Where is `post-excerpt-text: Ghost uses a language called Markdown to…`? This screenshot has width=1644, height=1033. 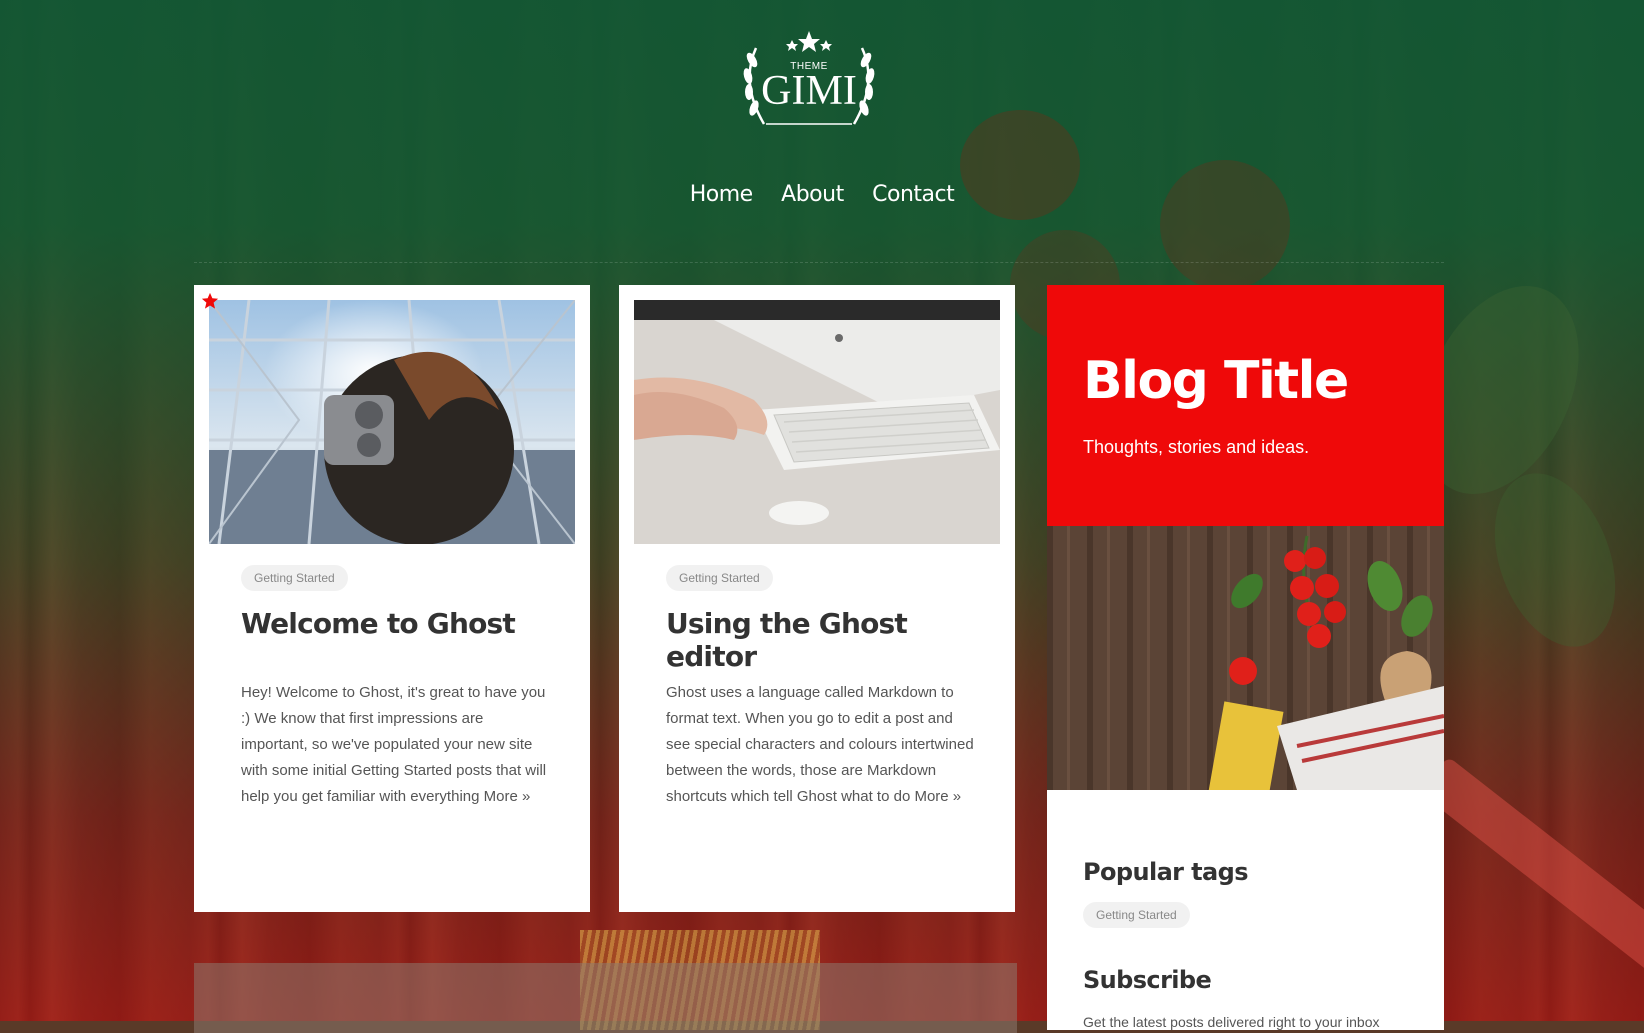
post-excerpt-text: Ghost uses a language called Markdown to… is located at coordinates (820, 744).